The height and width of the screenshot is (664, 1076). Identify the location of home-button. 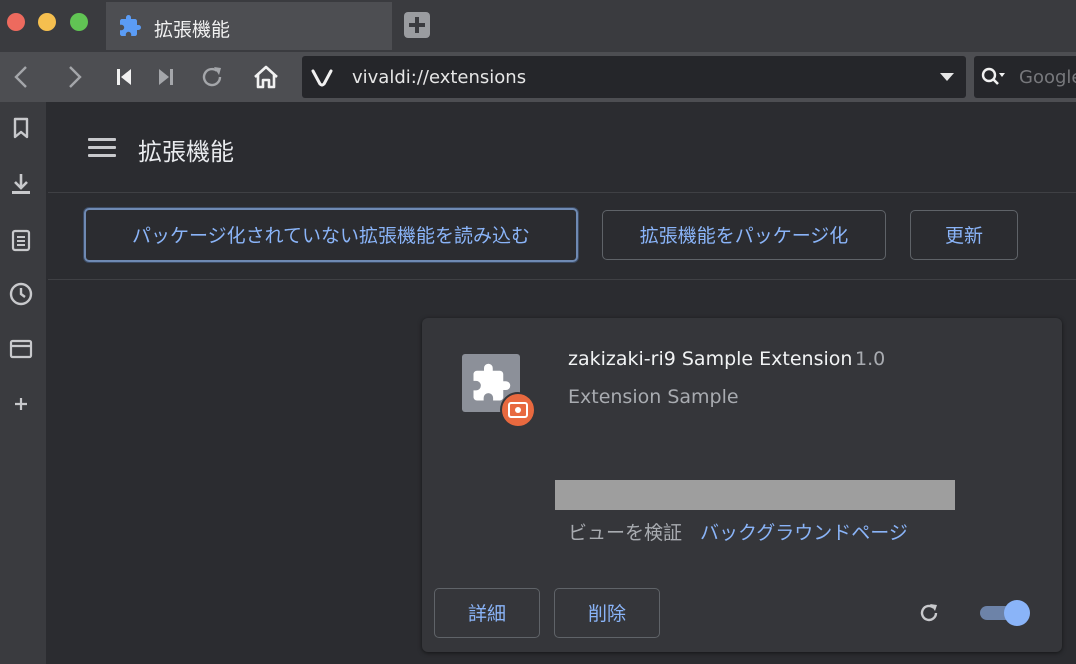
(266, 77).